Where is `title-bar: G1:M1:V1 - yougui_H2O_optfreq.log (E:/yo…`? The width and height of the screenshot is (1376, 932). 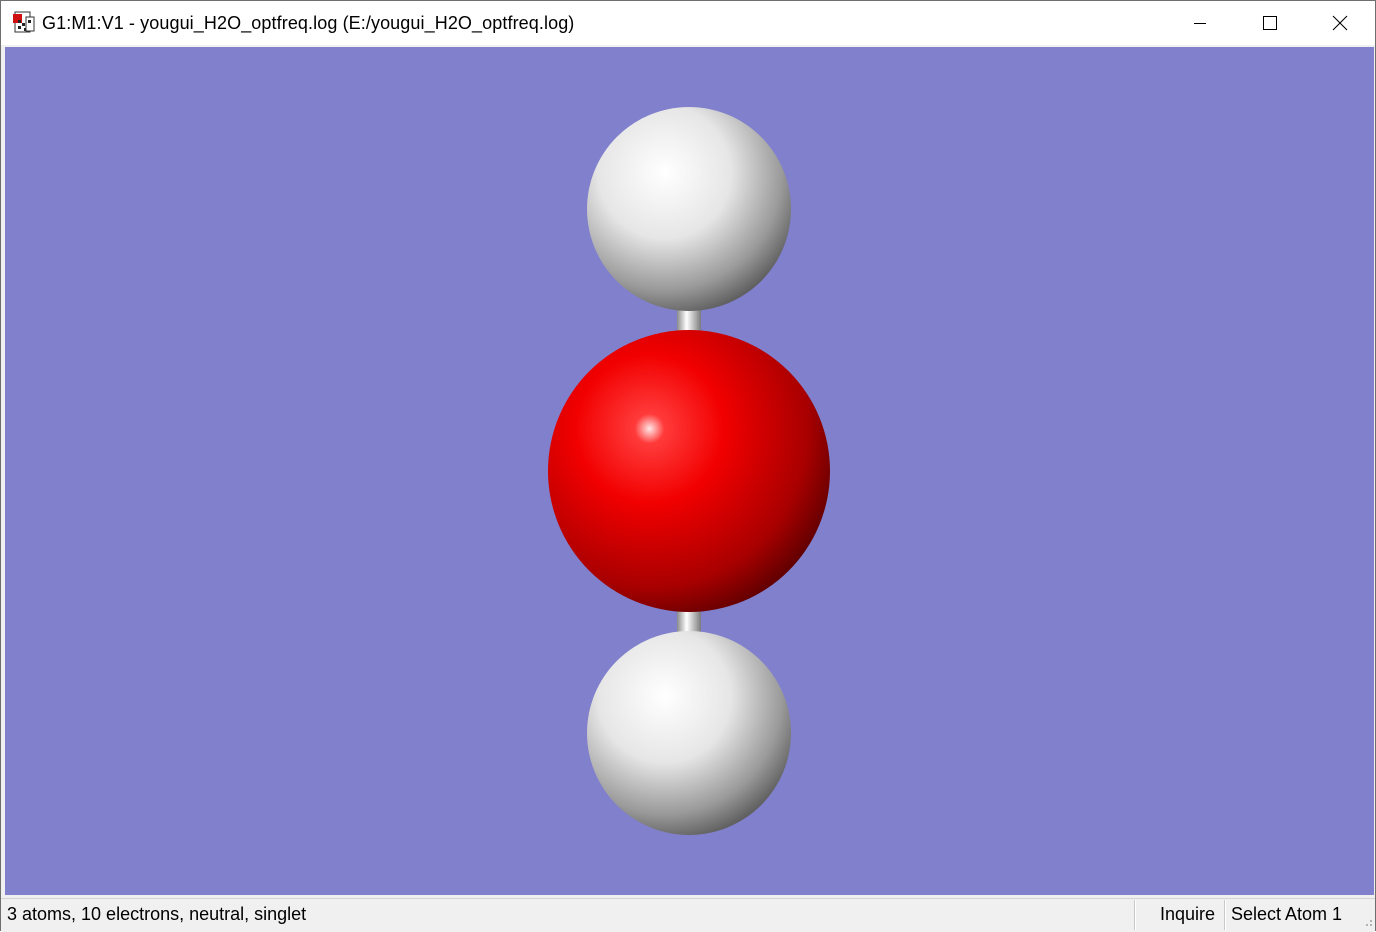
title-bar: G1:M1:V1 - yougui_H2O_optfreq.log (E:/yo… is located at coordinates (688, 23).